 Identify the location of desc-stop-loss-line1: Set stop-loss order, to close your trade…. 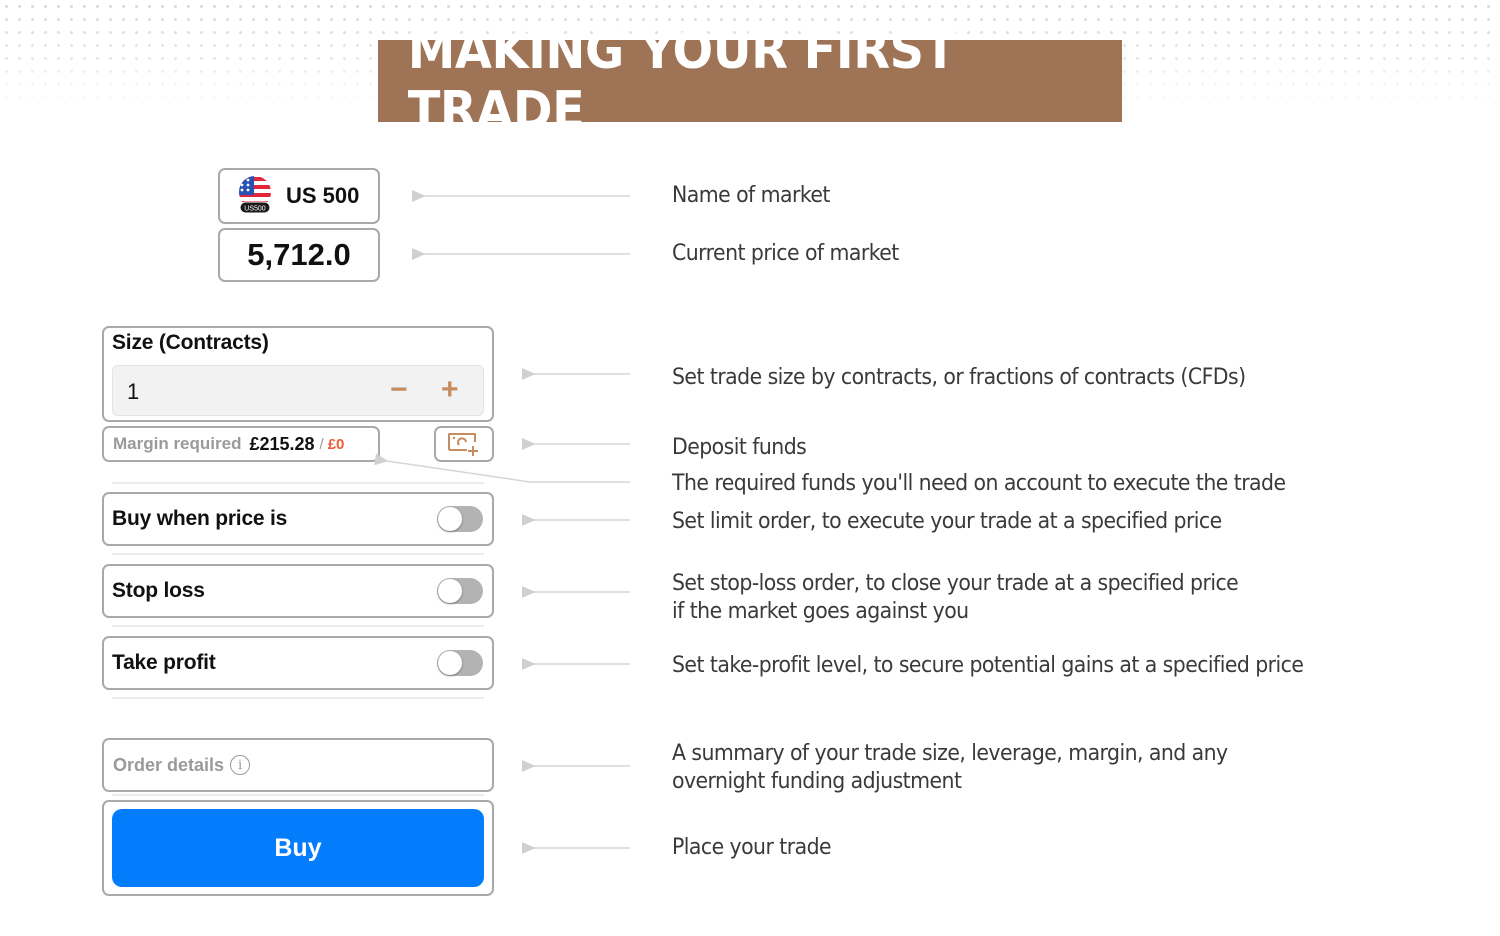
(955, 583).